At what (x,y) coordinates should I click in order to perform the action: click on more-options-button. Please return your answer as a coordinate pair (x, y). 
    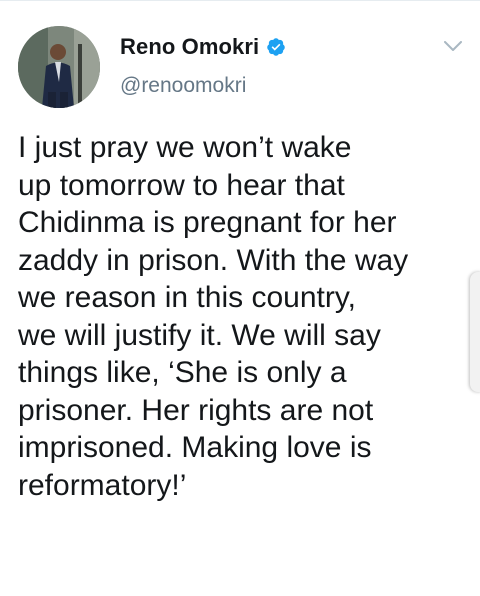
    Looking at the image, I should click on (453, 46).